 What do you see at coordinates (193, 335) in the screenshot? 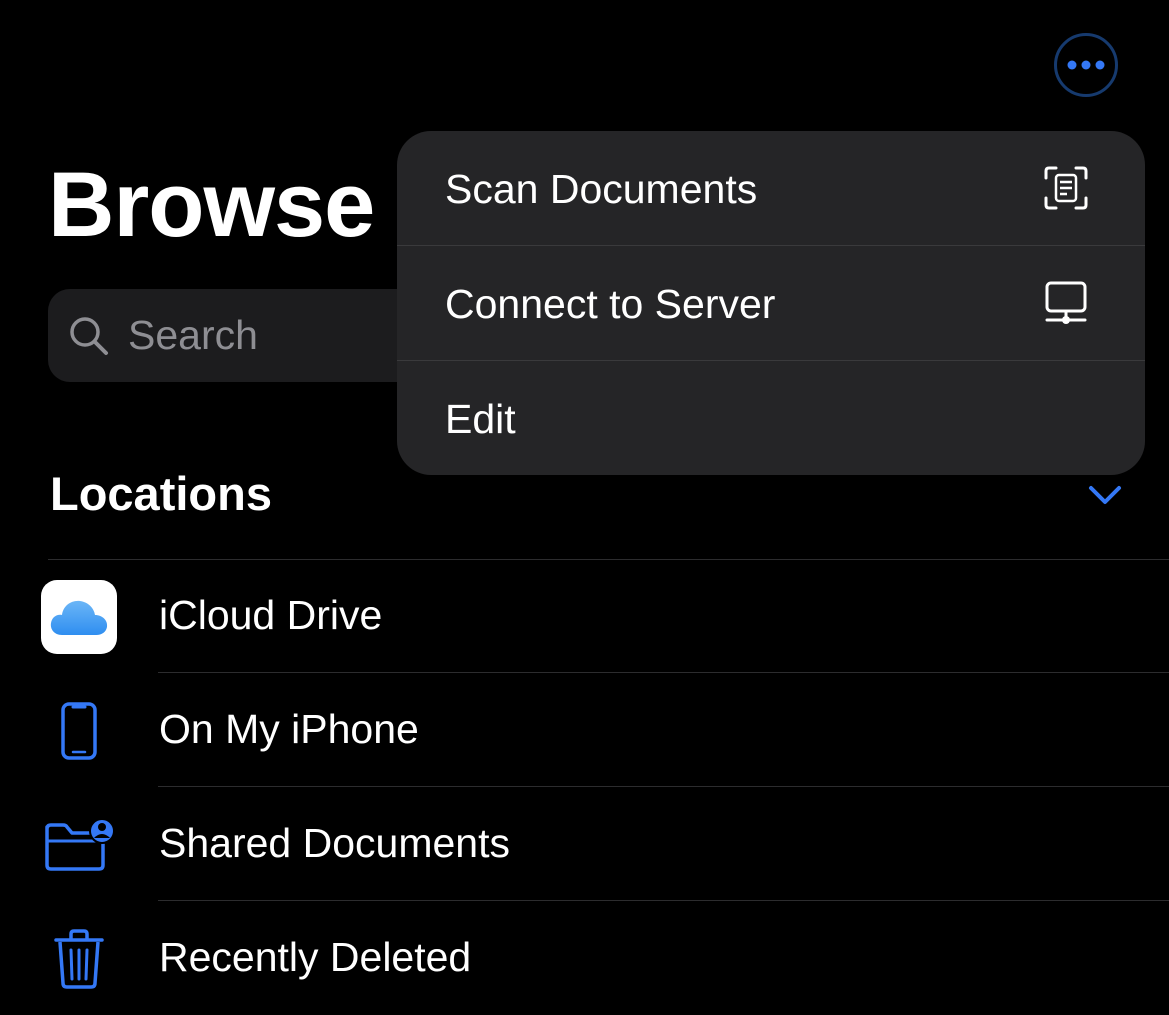
I see `search-placeholder: Search` at bounding box center [193, 335].